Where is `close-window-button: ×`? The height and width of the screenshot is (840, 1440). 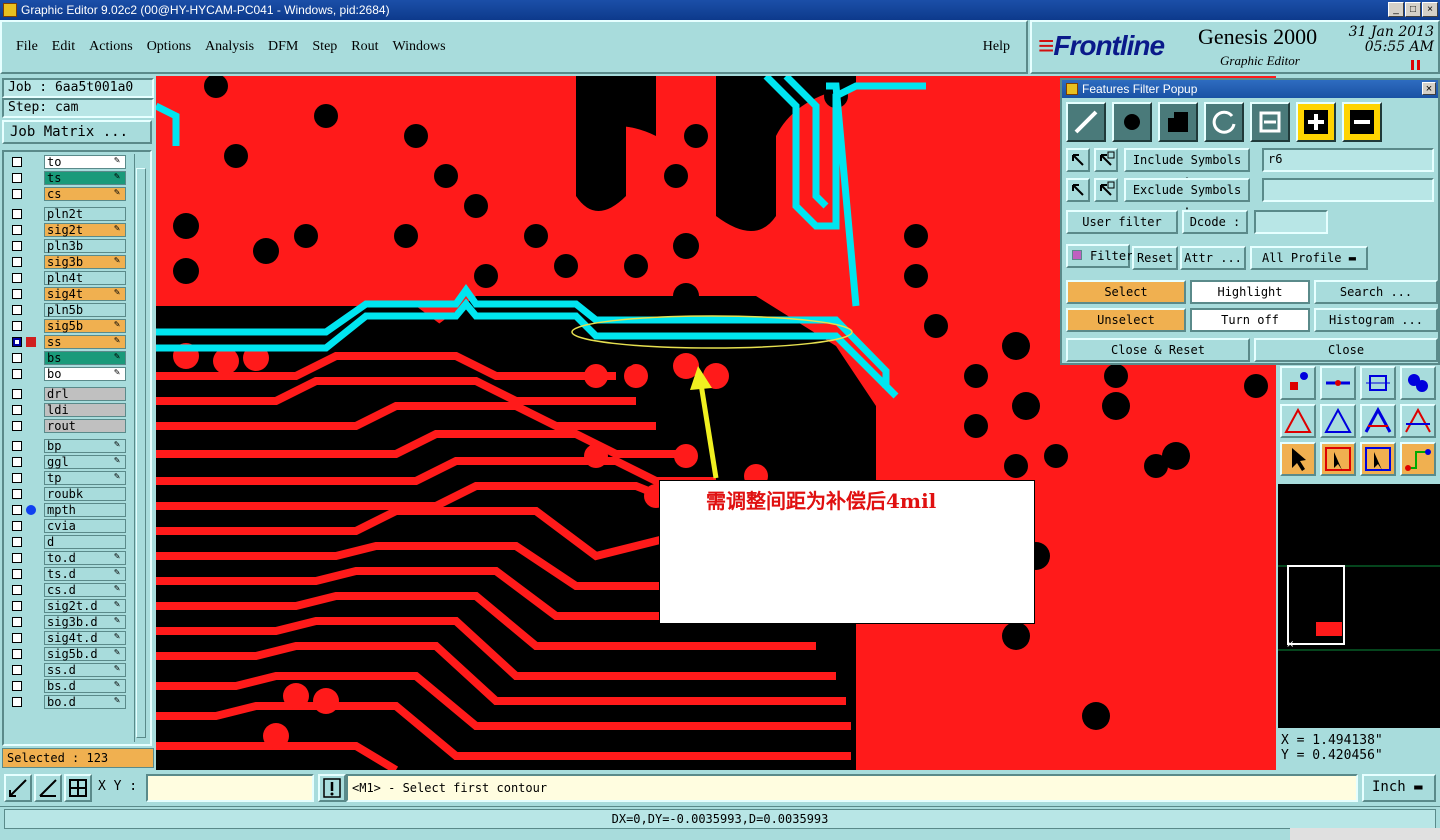 close-window-button: × is located at coordinates (1430, 9).